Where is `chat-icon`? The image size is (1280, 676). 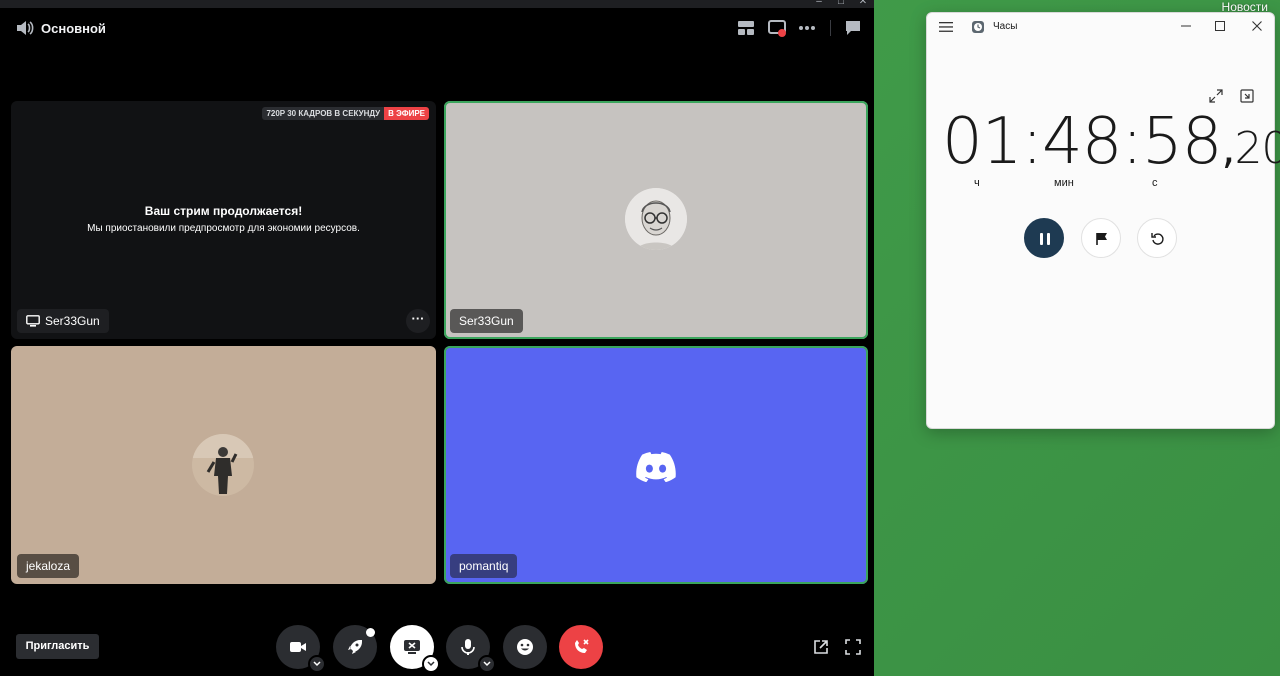 chat-icon is located at coordinates (853, 28).